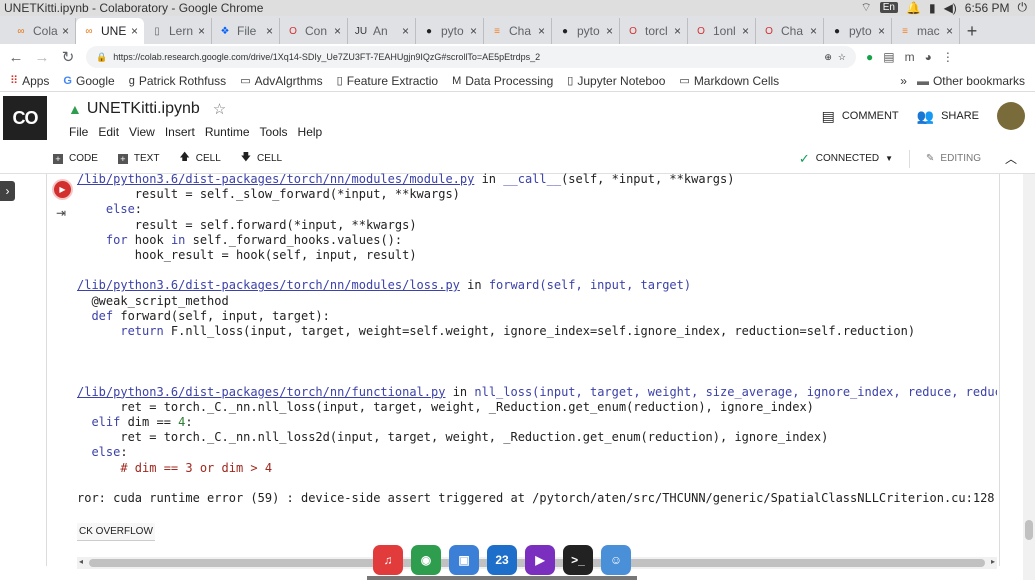 This screenshot has width=1035, height=580. What do you see at coordinates (61, 213) in the screenshot?
I see `output-actions-icon: ⇥` at bounding box center [61, 213].